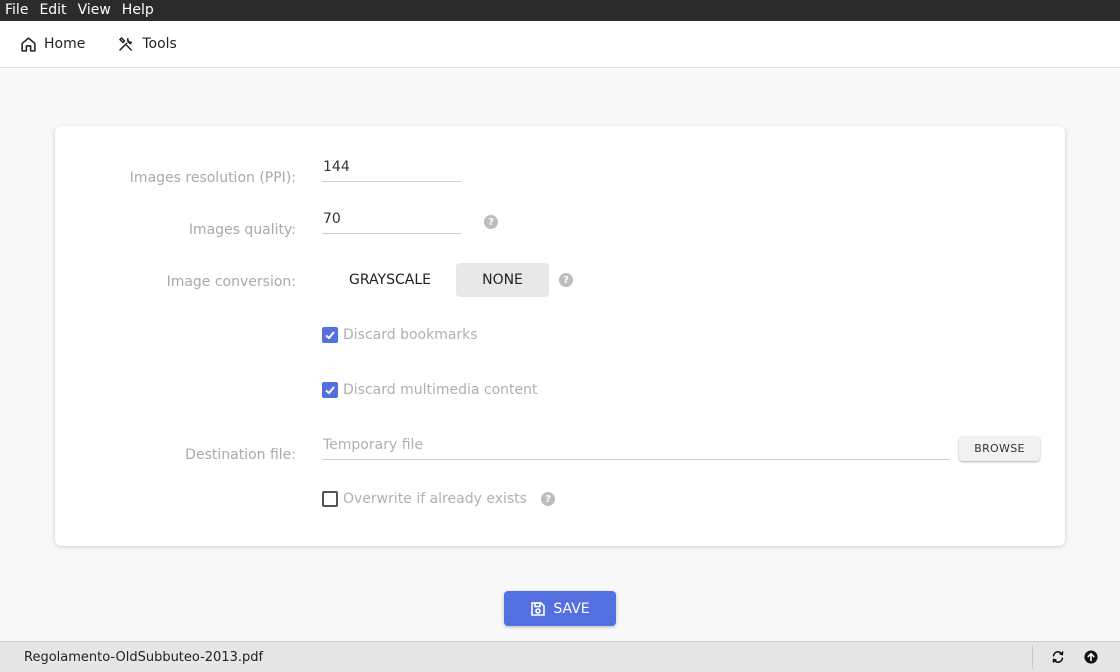  Describe the element at coordinates (1058, 657) in the screenshot. I see `refresh-icon` at that location.